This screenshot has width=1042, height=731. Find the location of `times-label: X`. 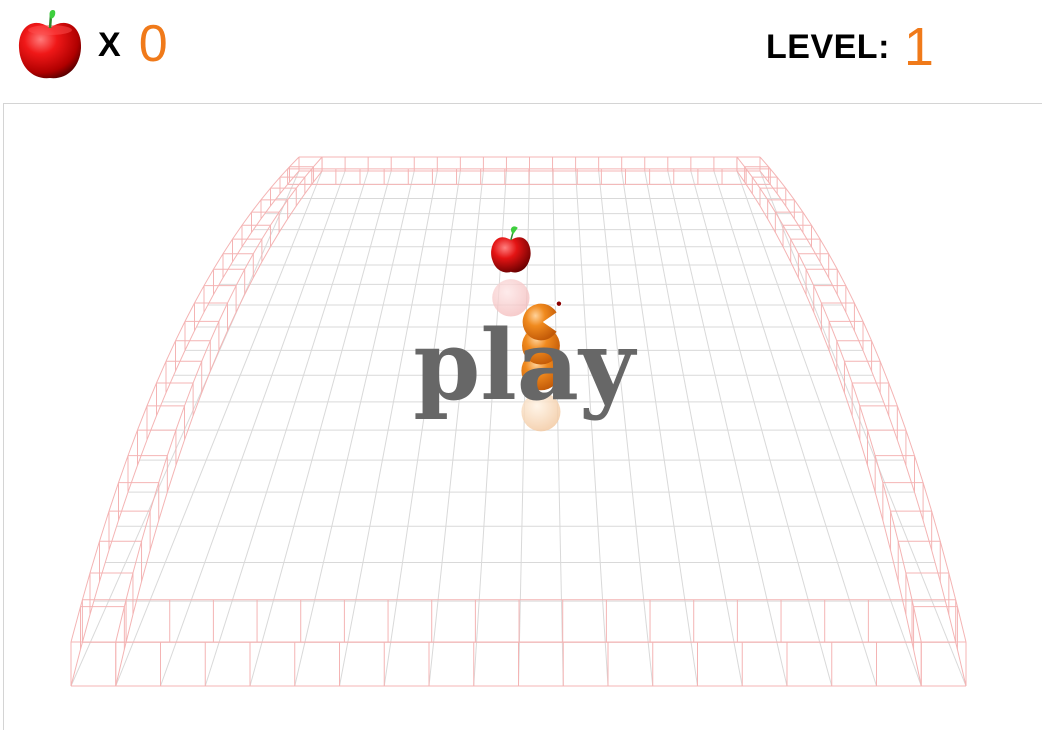

times-label: X is located at coordinates (109, 44).